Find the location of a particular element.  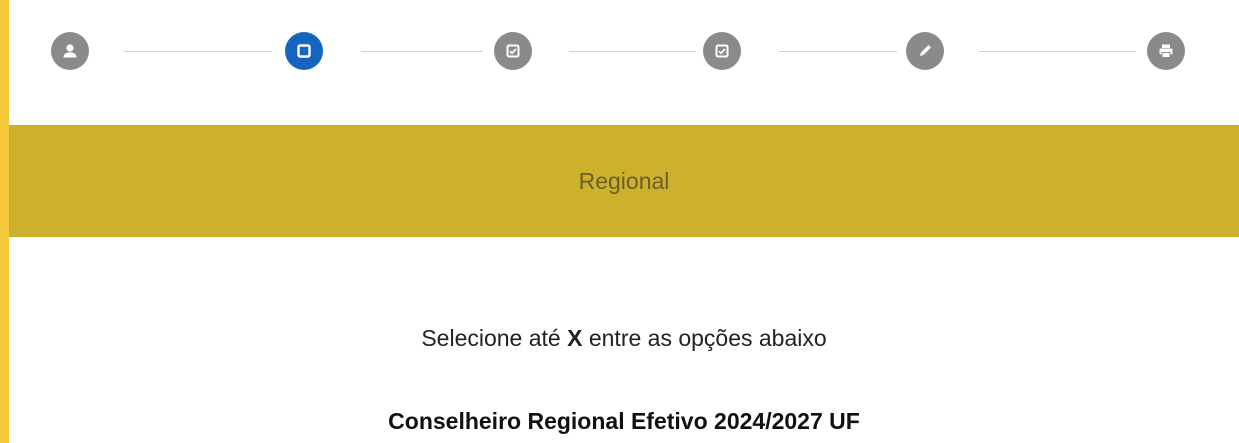

step-3-checkbox is located at coordinates (513, 51).